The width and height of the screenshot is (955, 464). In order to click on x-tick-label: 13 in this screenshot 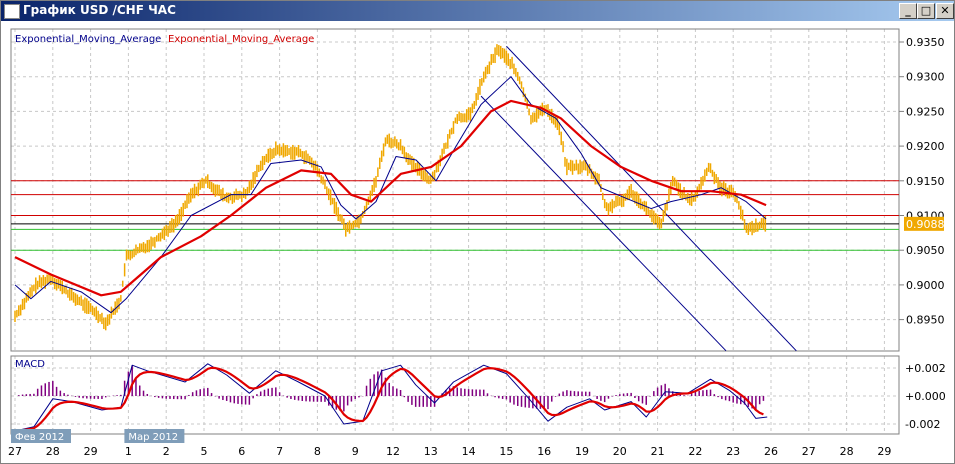, I will do `click(431, 451)`.